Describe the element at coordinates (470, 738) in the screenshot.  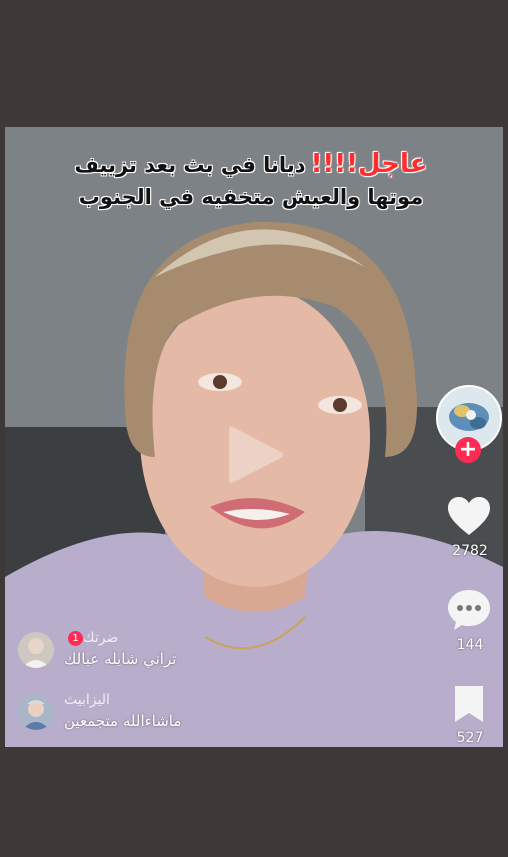
I see `save-count: 527` at that location.